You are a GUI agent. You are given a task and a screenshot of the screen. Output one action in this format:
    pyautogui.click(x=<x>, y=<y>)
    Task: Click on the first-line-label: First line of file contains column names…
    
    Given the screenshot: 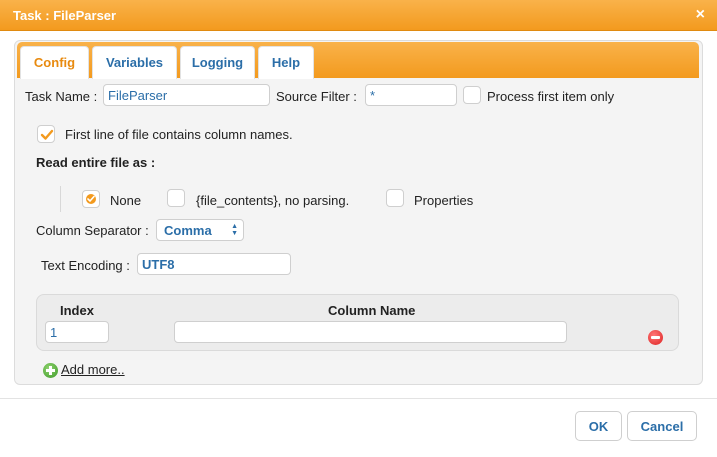 What is the action you would take?
    pyautogui.click(x=179, y=134)
    